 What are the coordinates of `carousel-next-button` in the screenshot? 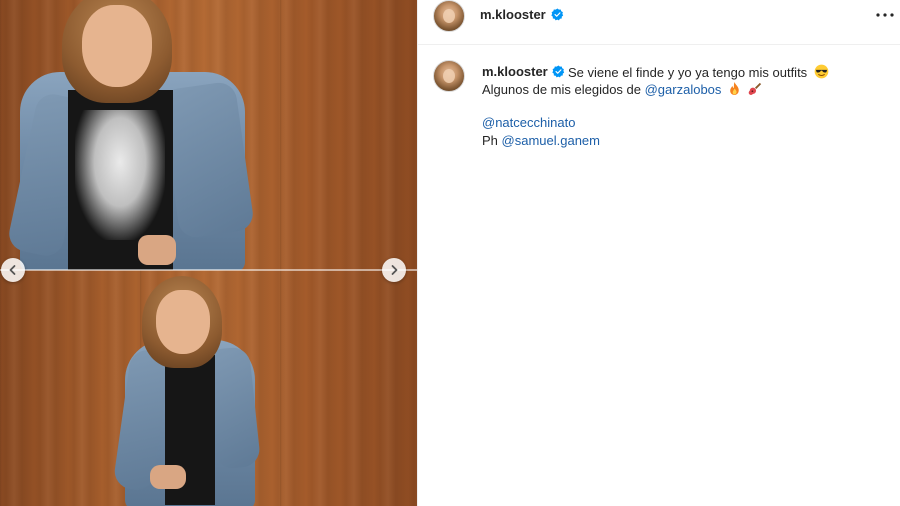 It's located at (394, 270).